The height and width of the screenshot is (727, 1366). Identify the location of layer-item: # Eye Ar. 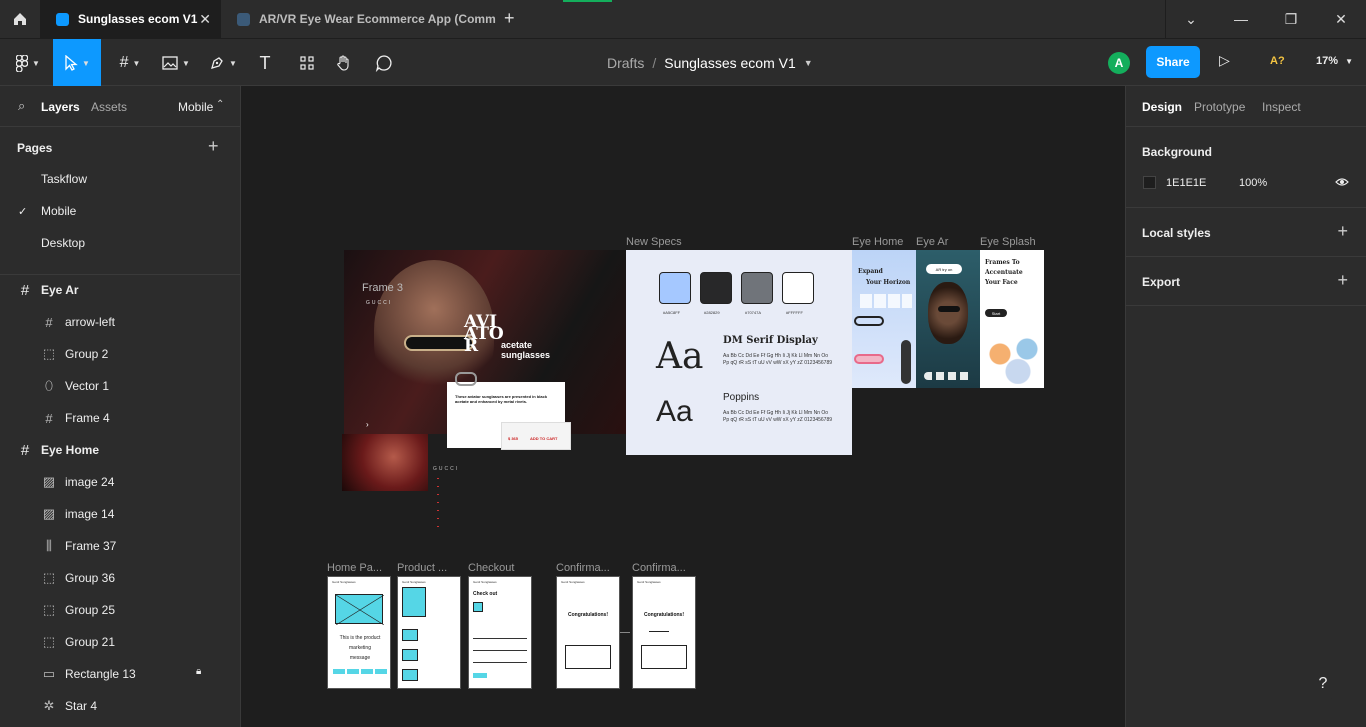
(120, 290).